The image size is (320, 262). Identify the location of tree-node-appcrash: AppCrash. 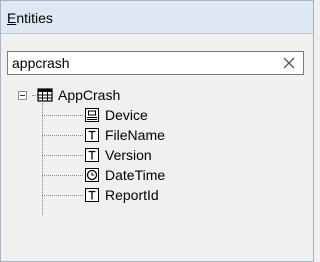
(69, 95).